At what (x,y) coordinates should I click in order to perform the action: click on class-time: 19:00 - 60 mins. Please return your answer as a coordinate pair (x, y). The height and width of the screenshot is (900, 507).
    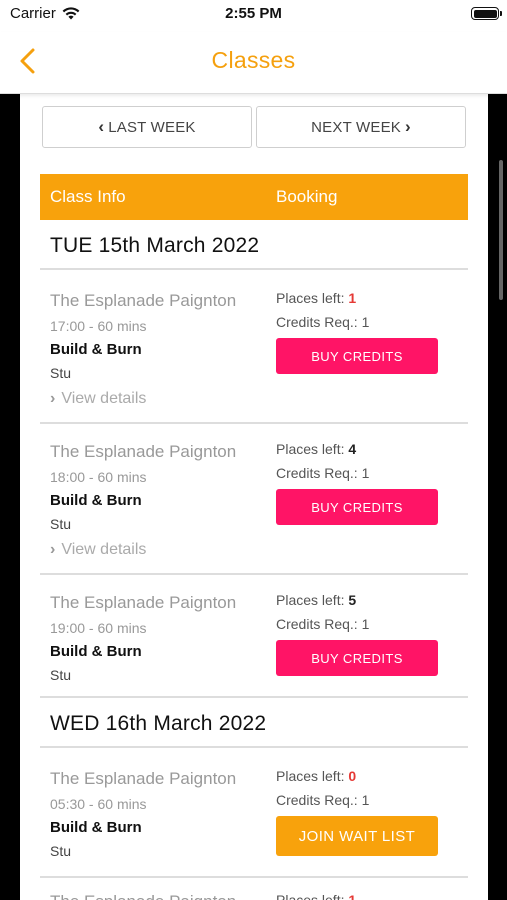
    Looking at the image, I should click on (98, 628).